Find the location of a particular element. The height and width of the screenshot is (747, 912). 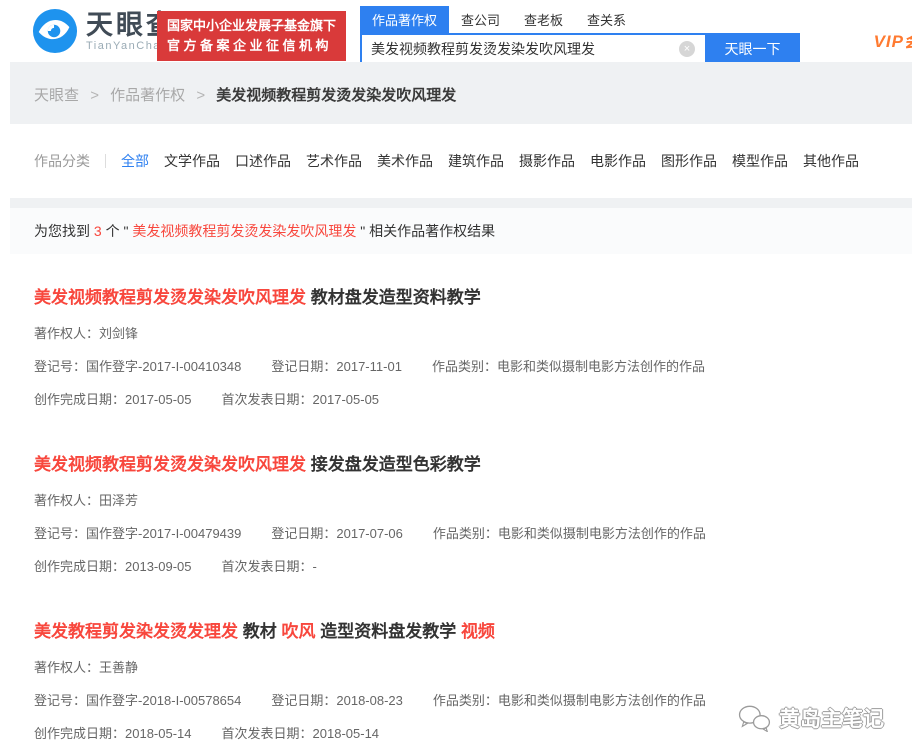

breadcrumb: 天眼查 > 作品著作权 > 美发视频教程剪发烫发染发吹风理发 is located at coordinates (461, 84).